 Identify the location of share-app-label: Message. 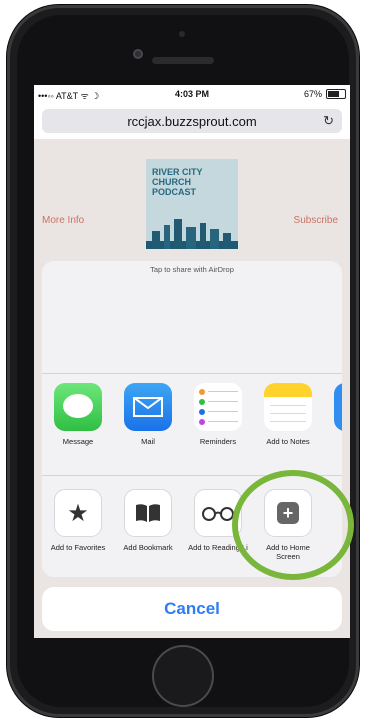
(78, 441).